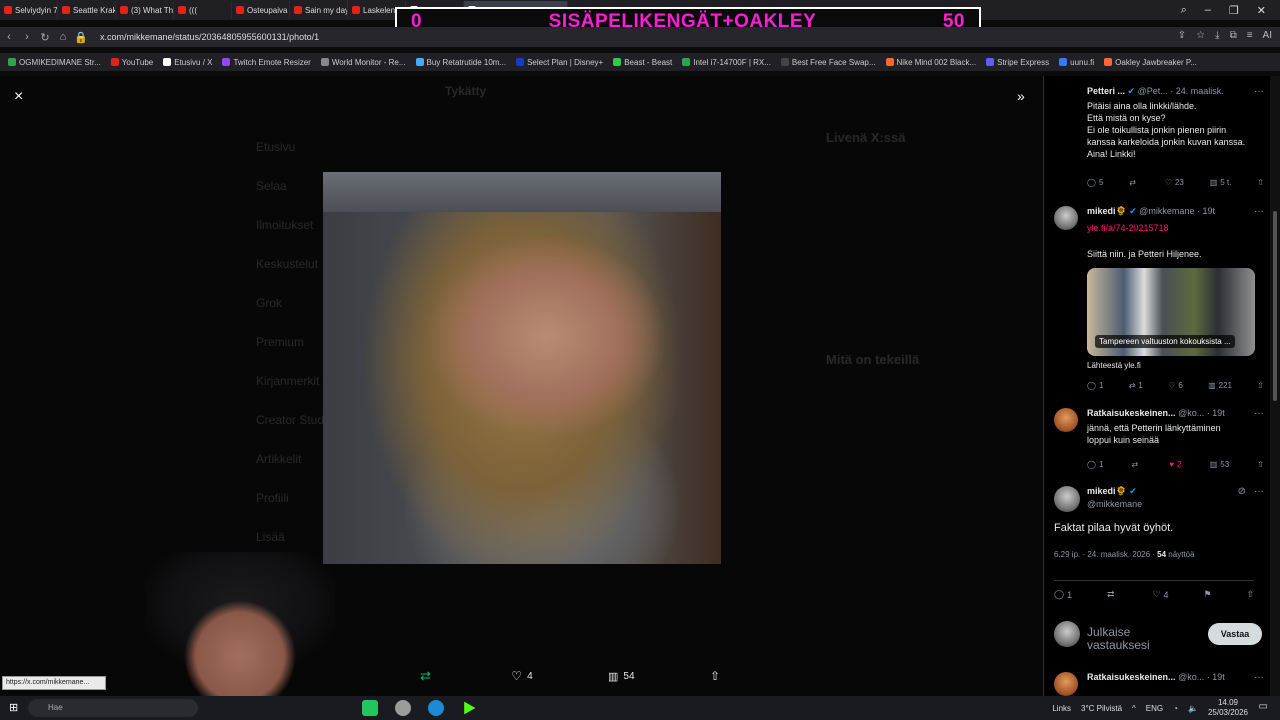 This screenshot has width=1280, height=720. What do you see at coordinates (1175, 464) in the screenshot?
I see `like-count: ♥ 2` at bounding box center [1175, 464].